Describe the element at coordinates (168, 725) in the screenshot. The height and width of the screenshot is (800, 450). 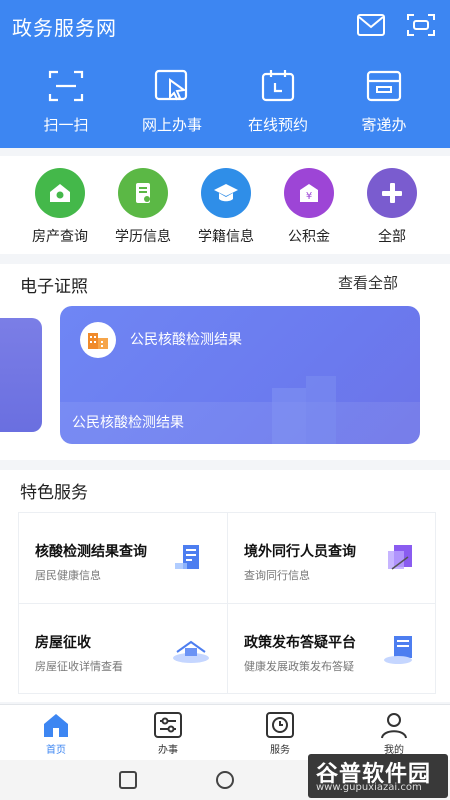
I see `sliders-icon` at that location.